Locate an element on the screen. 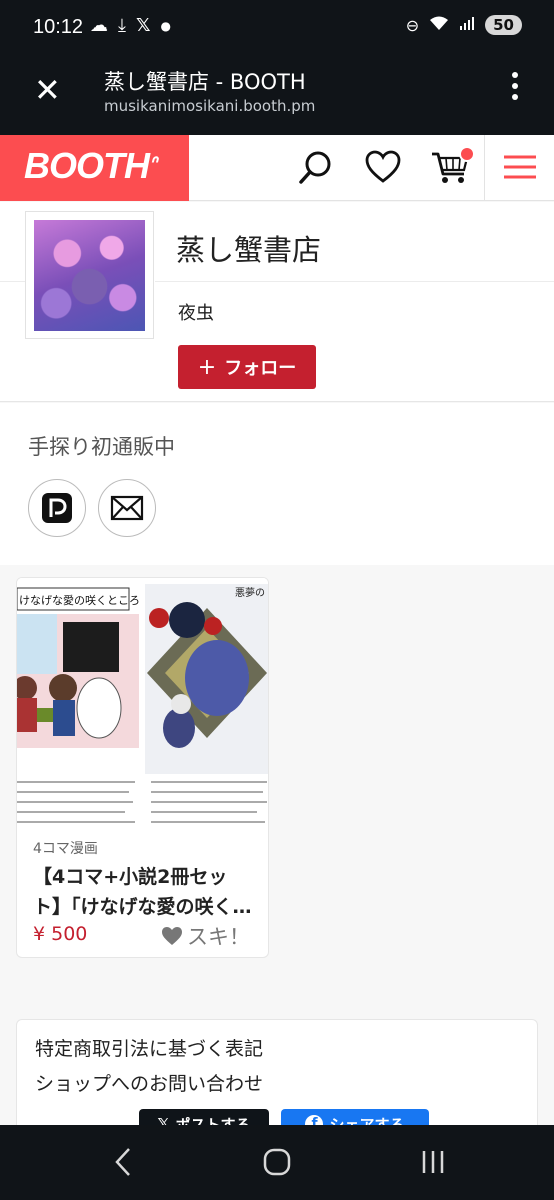 Image resolution: width=554 pixels, height=1200 pixels. close-icon: ✕ is located at coordinates (47, 90).